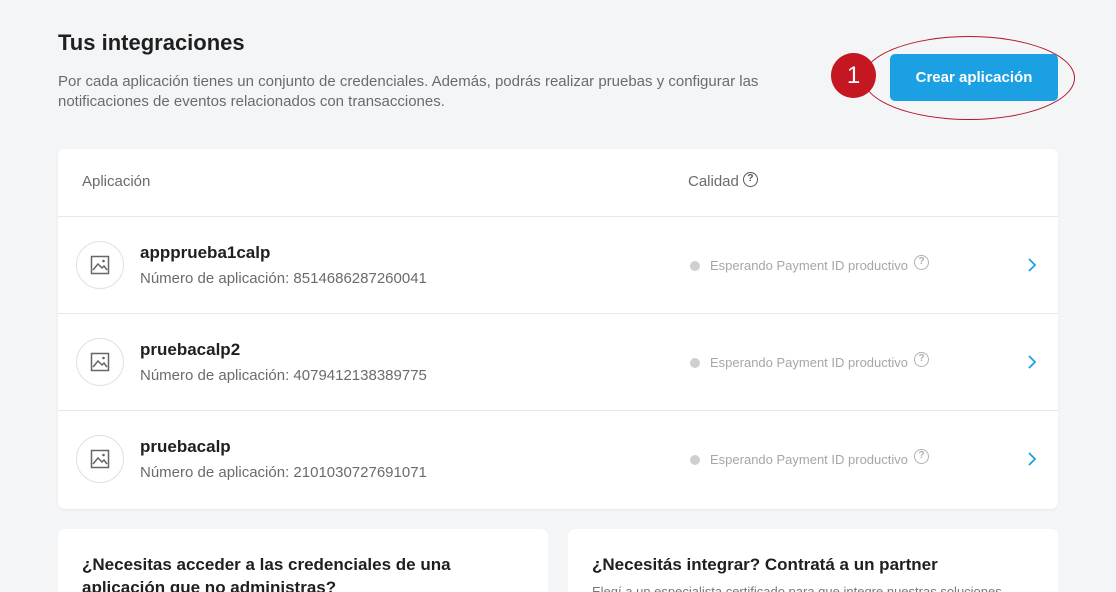 This screenshot has width=1116, height=592. Describe the element at coordinates (974, 77) in the screenshot. I see `create-application-button: Crear aplicación` at that location.